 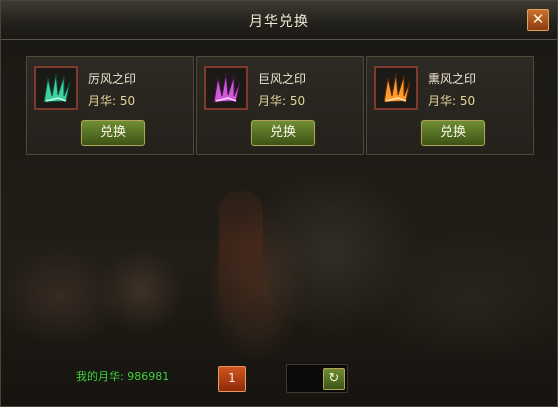 I want to click on green-wing-icon, so click(x=56, y=88).